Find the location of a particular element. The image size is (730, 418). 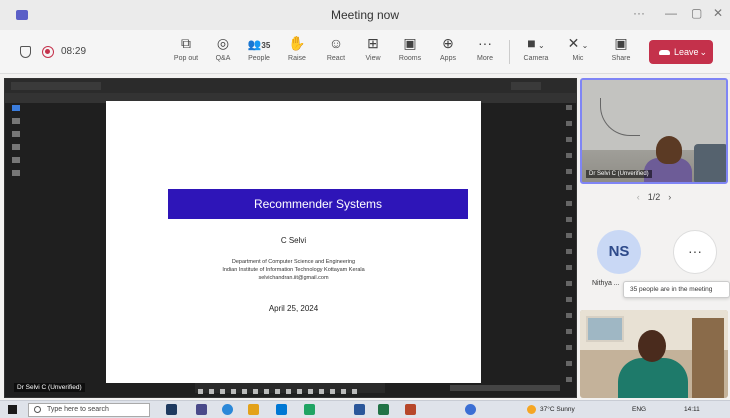

apps-button: ⊕ Apps is located at coordinates (448, 52).